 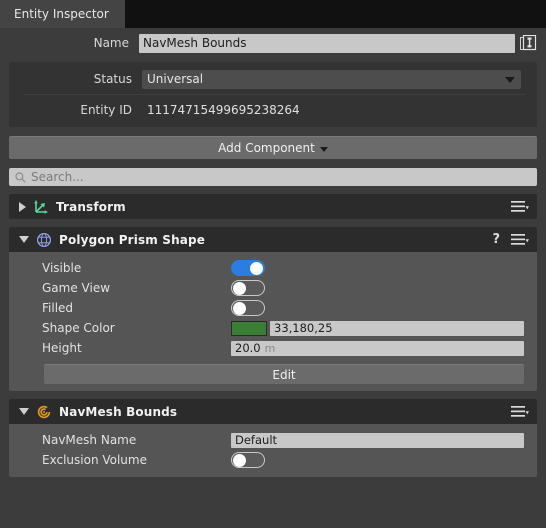 What do you see at coordinates (249, 328) in the screenshot?
I see `shape-color-swatch` at bounding box center [249, 328].